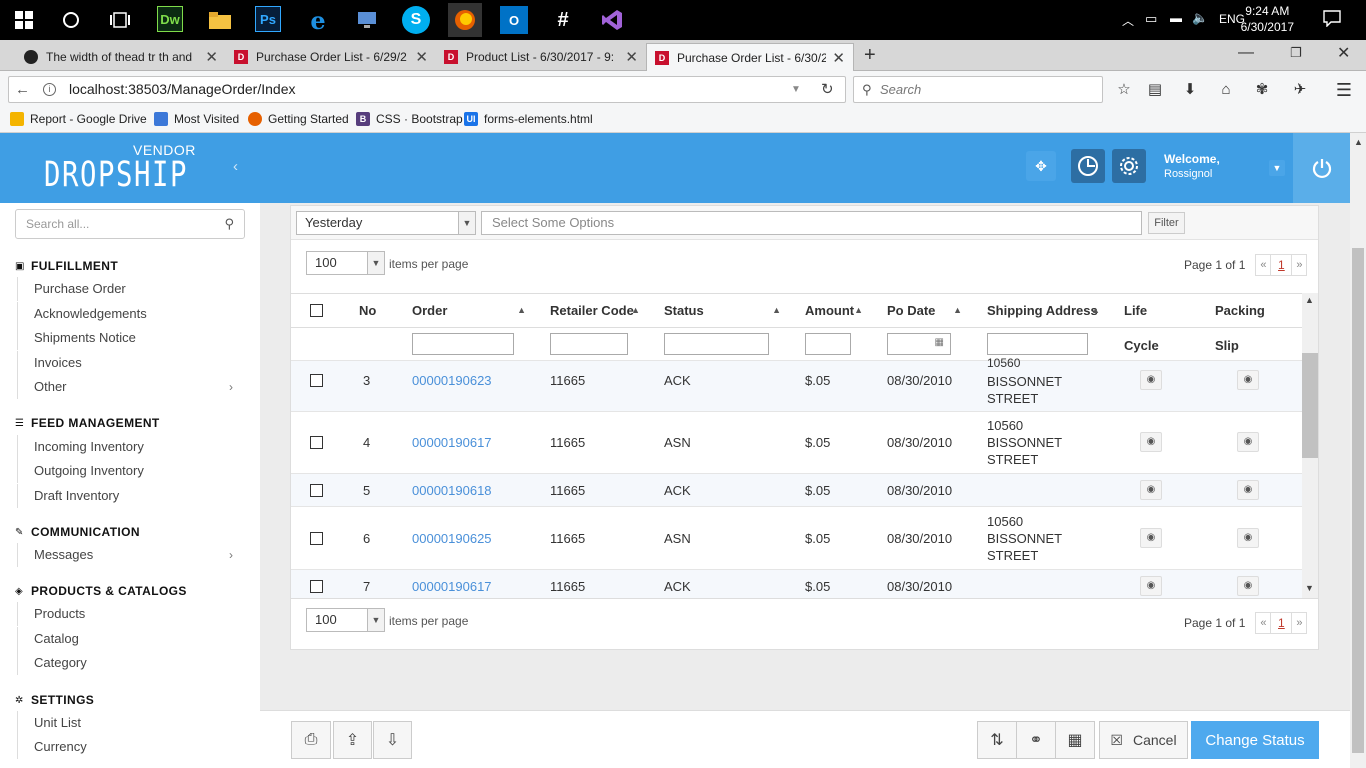 The height and width of the screenshot is (768, 1366). I want to click on amount-filter-input, so click(828, 344).